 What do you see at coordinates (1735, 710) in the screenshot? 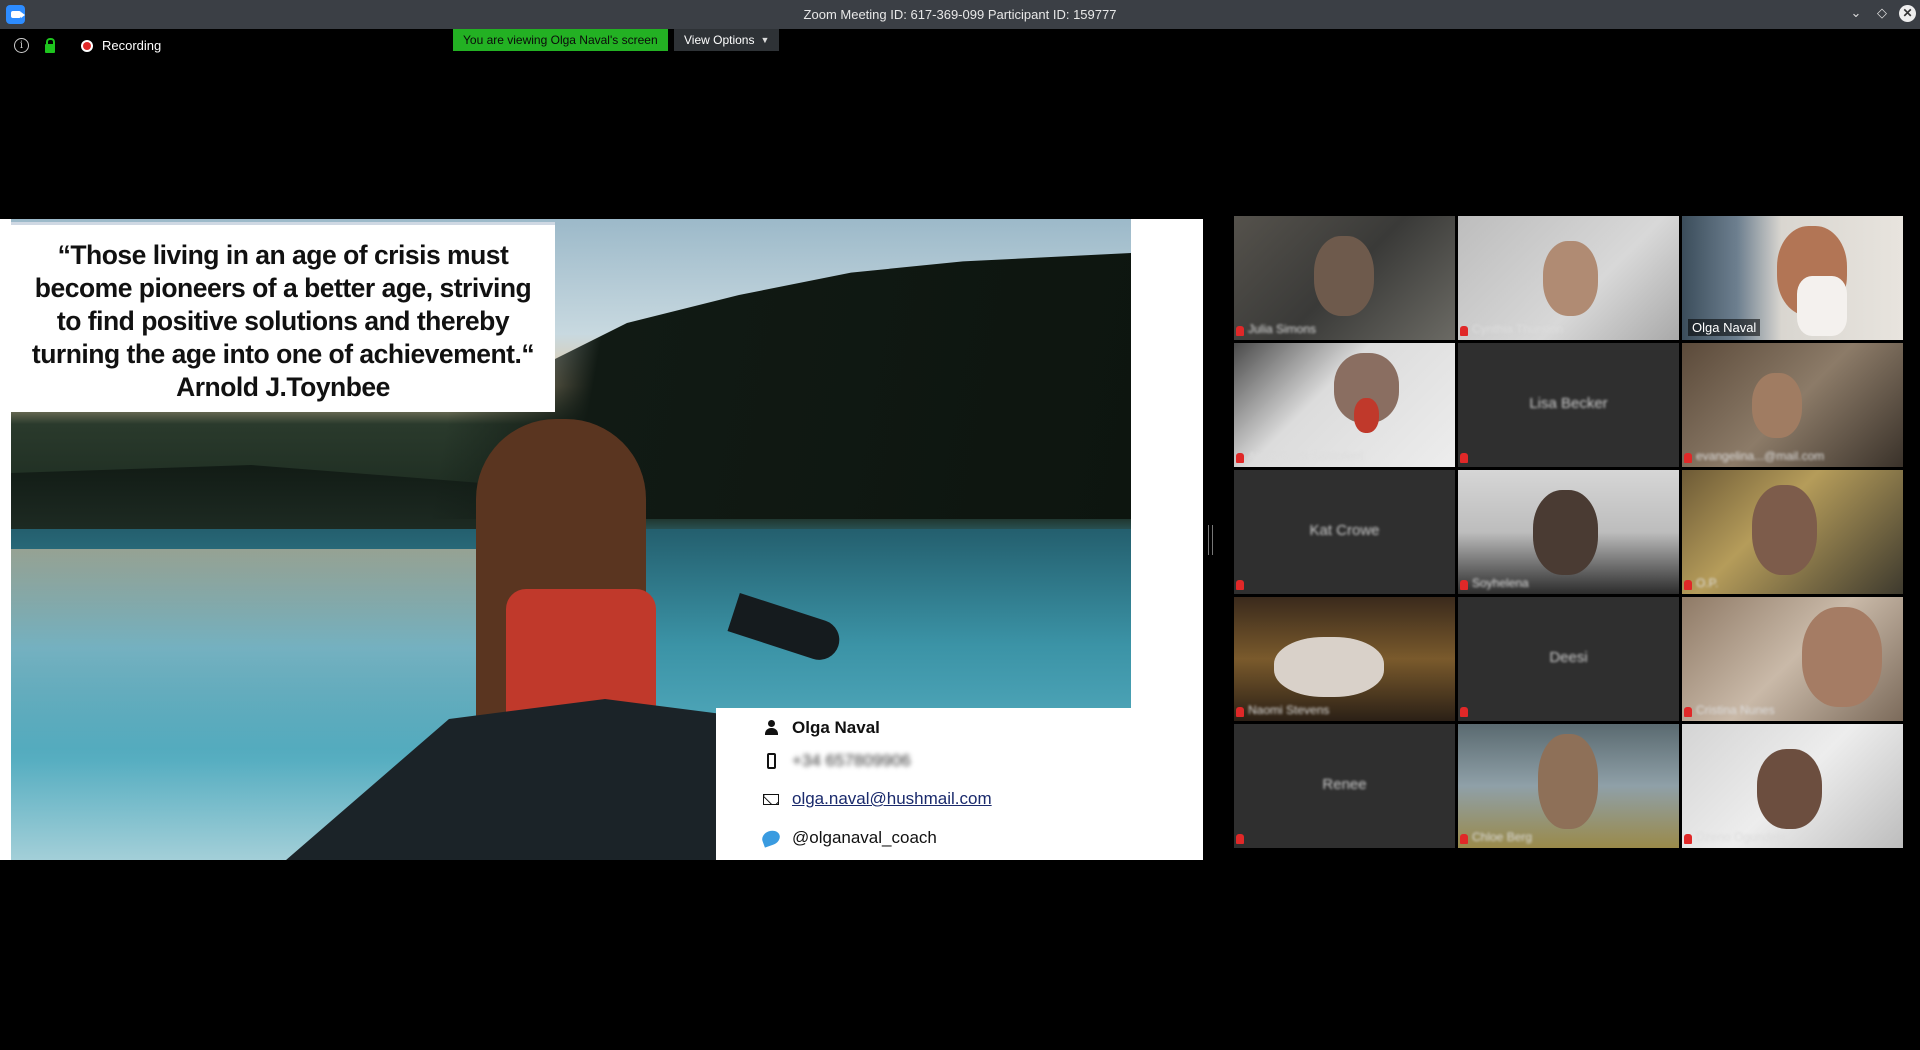
I see `participant-name: Cristina Nunes` at bounding box center [1735, 710].